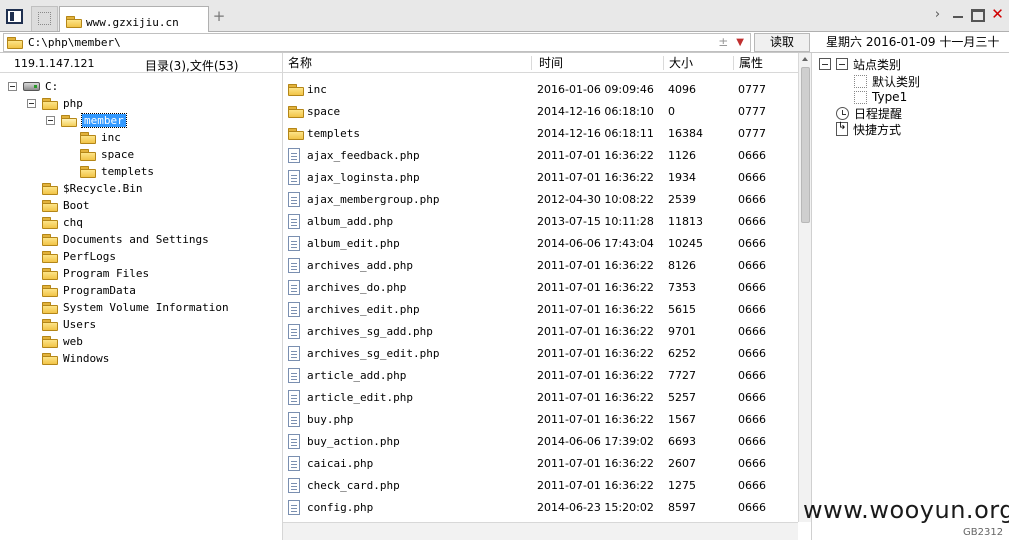  Describe the element at coordinates (353, 441) in the screenshot. I see `file-name: buy_action.php` at that location.